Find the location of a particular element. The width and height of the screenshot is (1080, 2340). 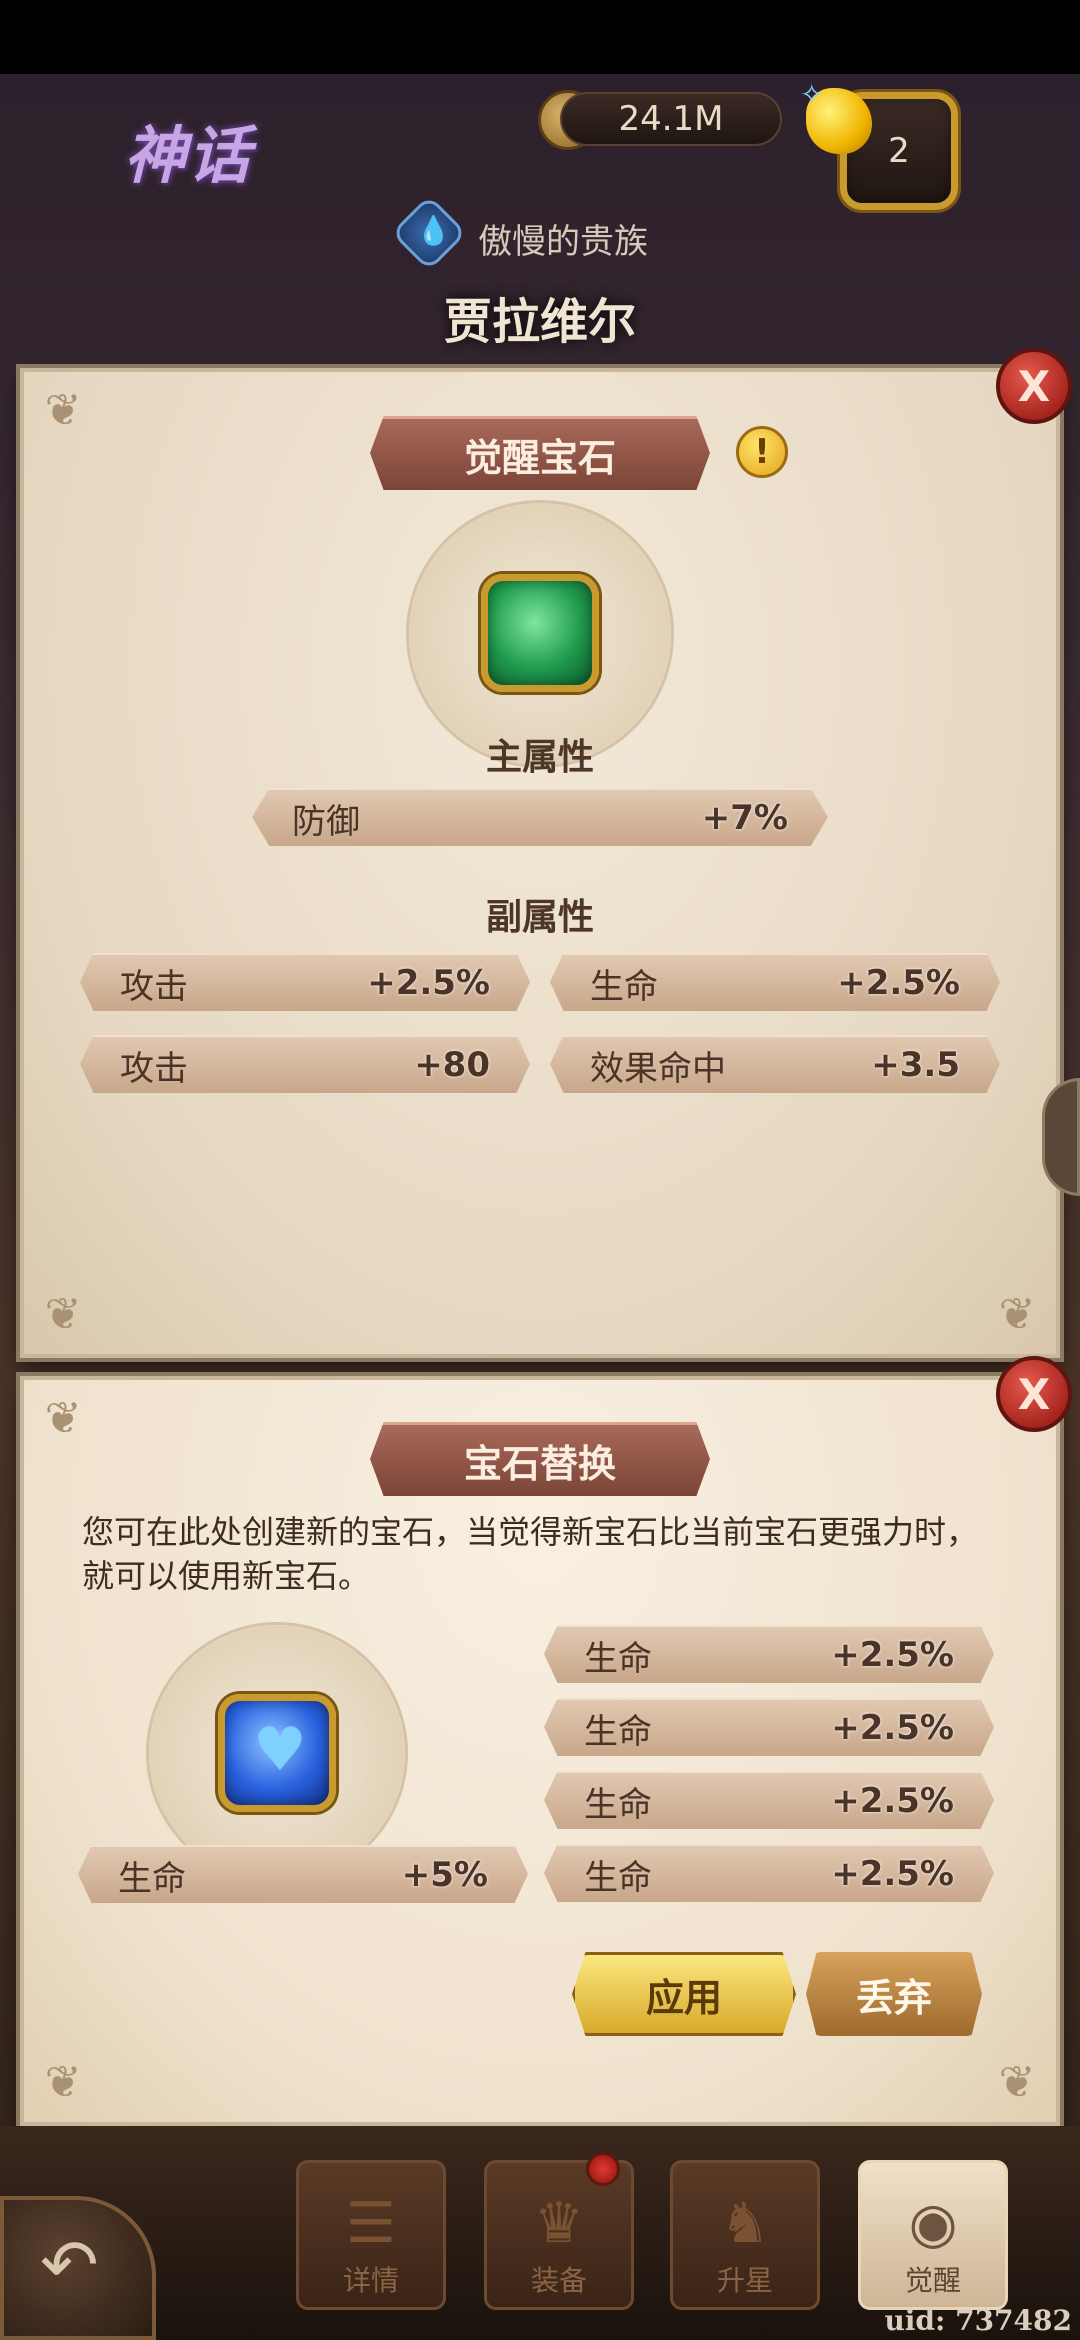

nav-equipment-label: 装备 is located at coordinates (558, 2280).